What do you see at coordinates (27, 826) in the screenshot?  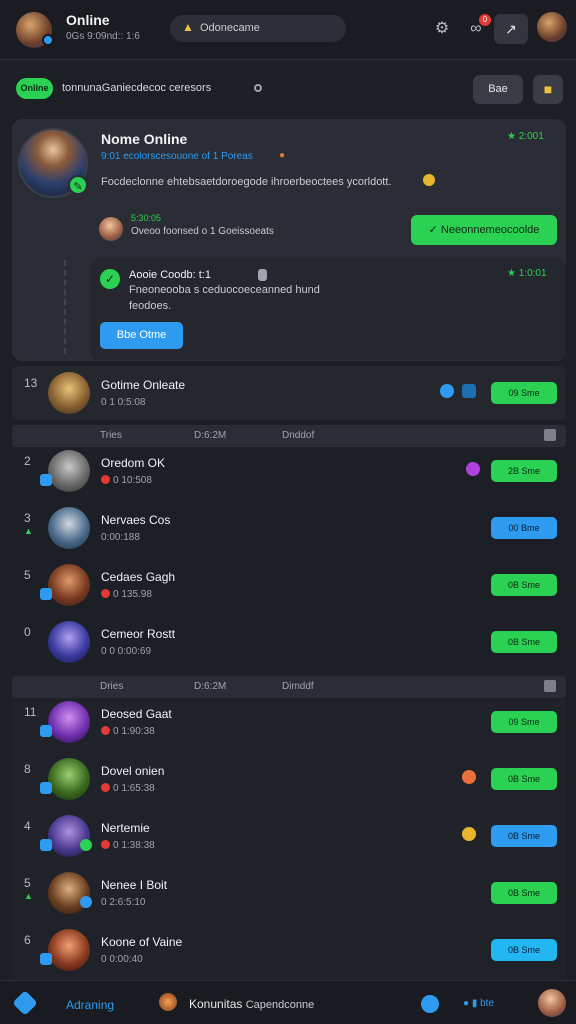 I see `row-rank: 4` at bounding box center [27, 826].